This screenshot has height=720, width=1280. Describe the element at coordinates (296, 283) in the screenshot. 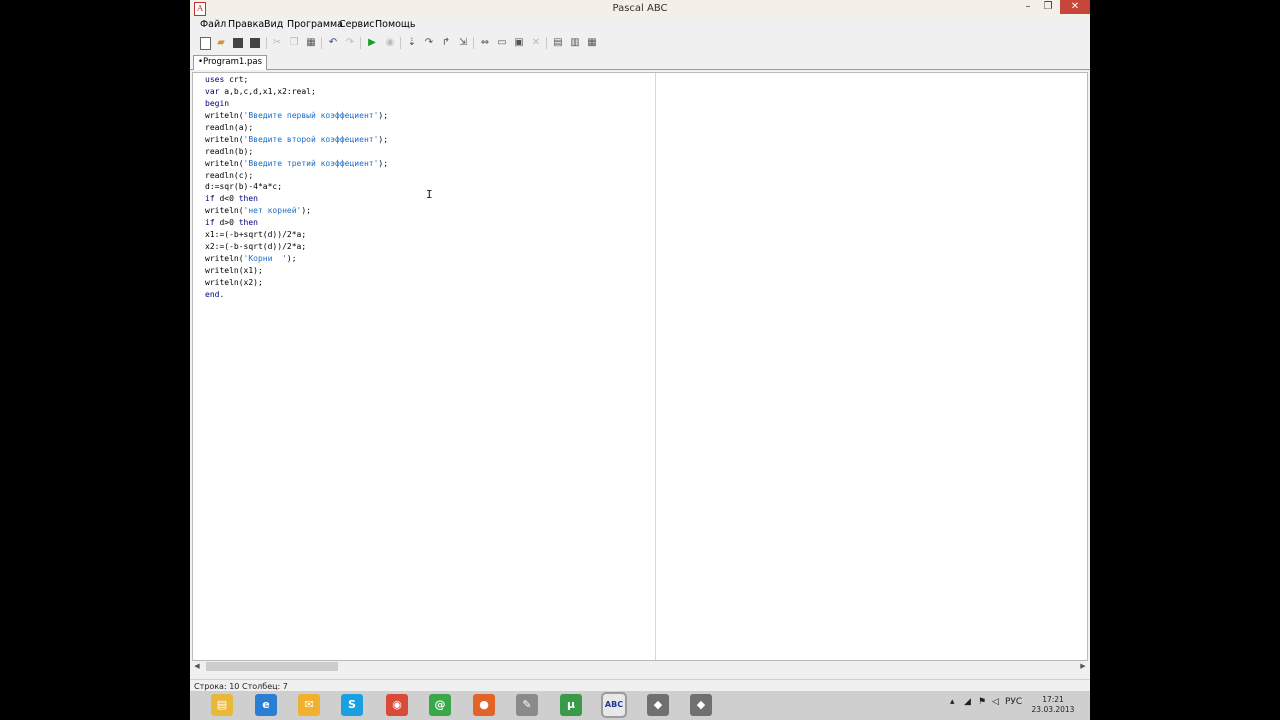

I see `code-line: writeln(x2);` at that location.